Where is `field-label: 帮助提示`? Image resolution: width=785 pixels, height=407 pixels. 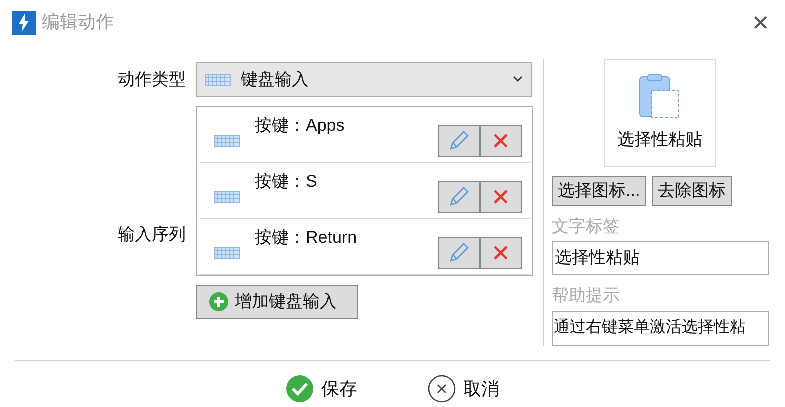
field-label: 帮助提示 is located at coordinates (586, 296).